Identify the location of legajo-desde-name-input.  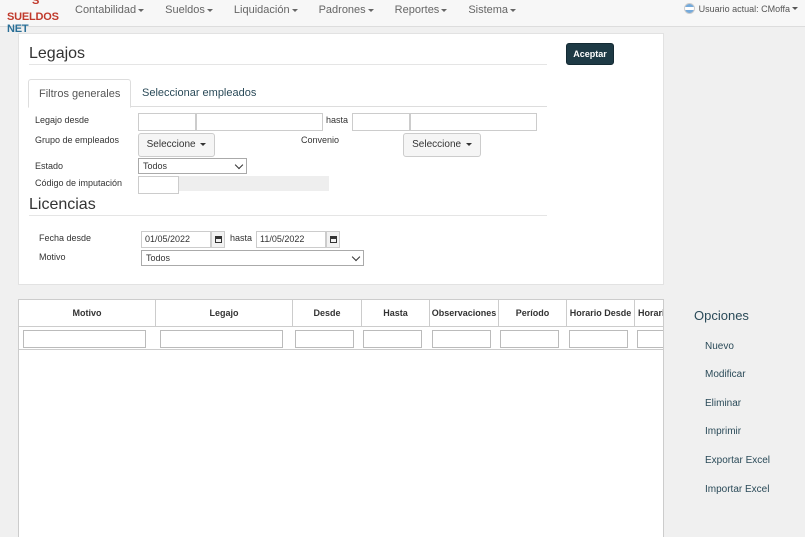
(259, 122).